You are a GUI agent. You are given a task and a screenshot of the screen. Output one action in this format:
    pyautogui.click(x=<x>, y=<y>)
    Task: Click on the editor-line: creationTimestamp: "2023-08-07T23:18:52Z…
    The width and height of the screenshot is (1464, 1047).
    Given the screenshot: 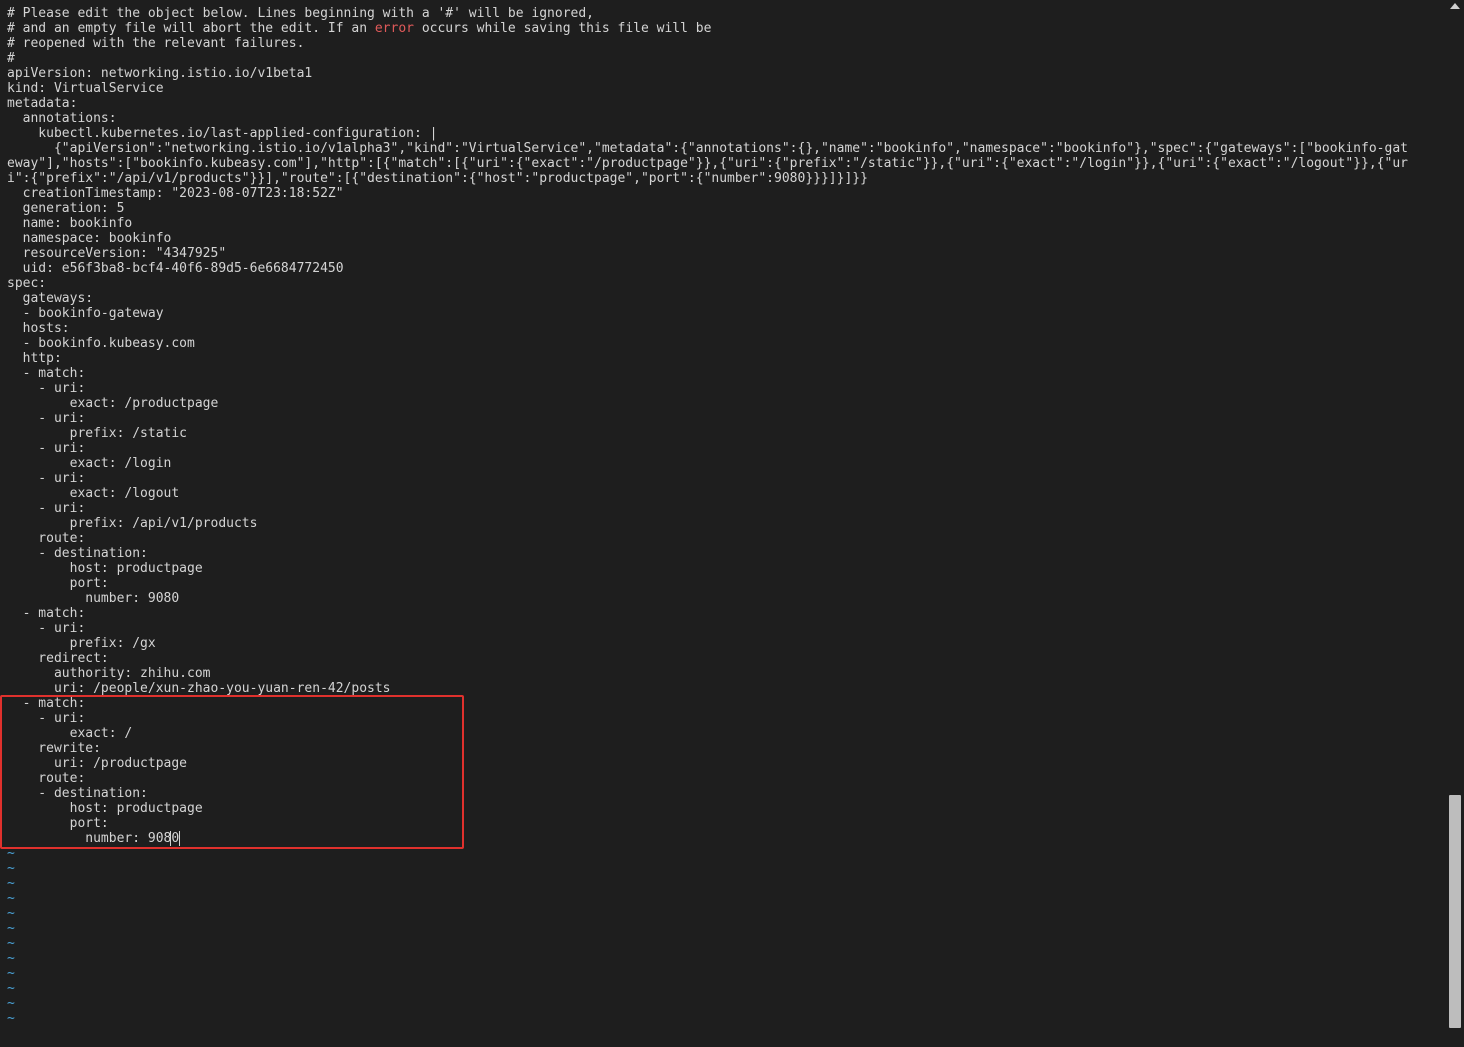 What is the action you would take?
    pyautogui.click(x=725, y=193)
    